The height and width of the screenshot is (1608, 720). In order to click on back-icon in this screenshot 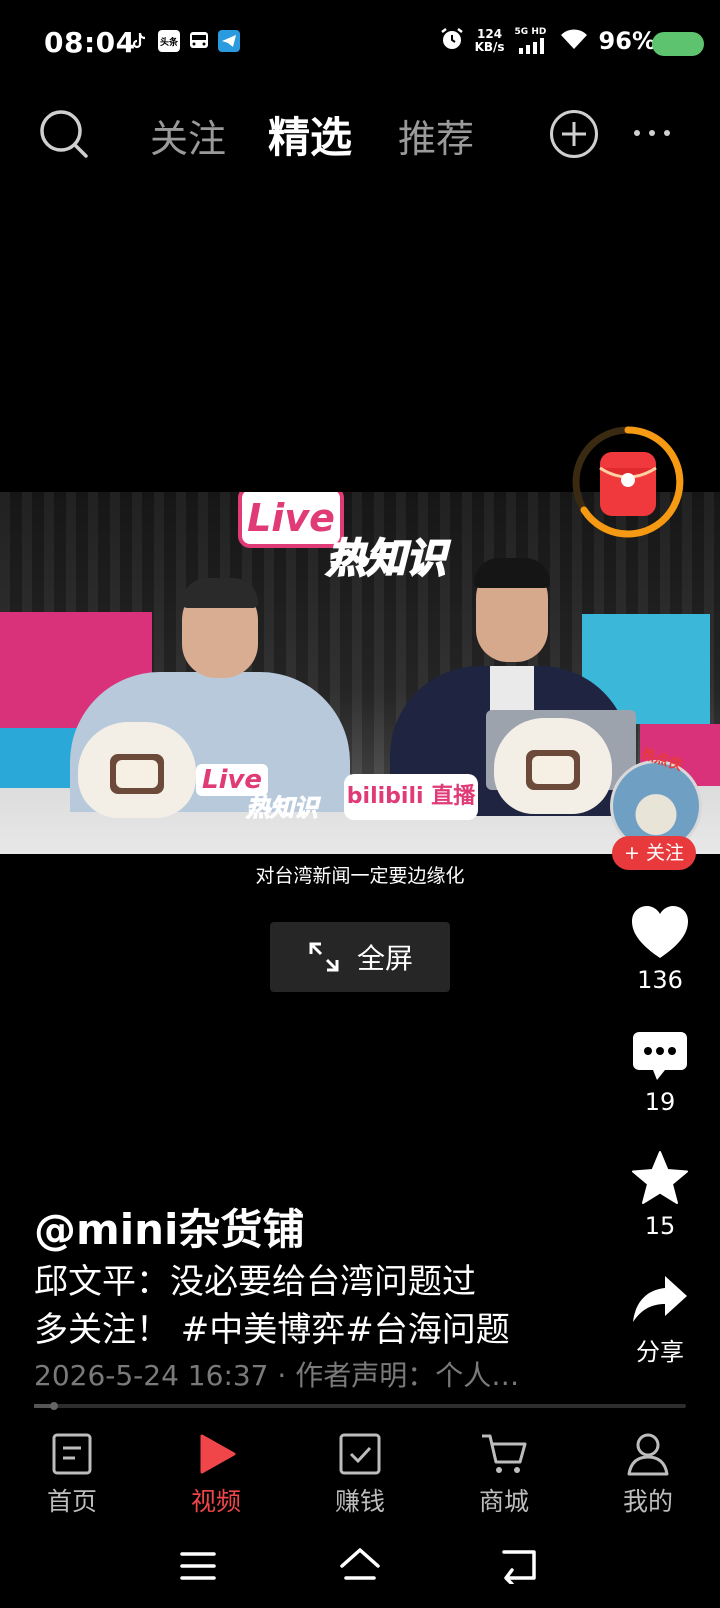, I will do `click(519, 1568)`.